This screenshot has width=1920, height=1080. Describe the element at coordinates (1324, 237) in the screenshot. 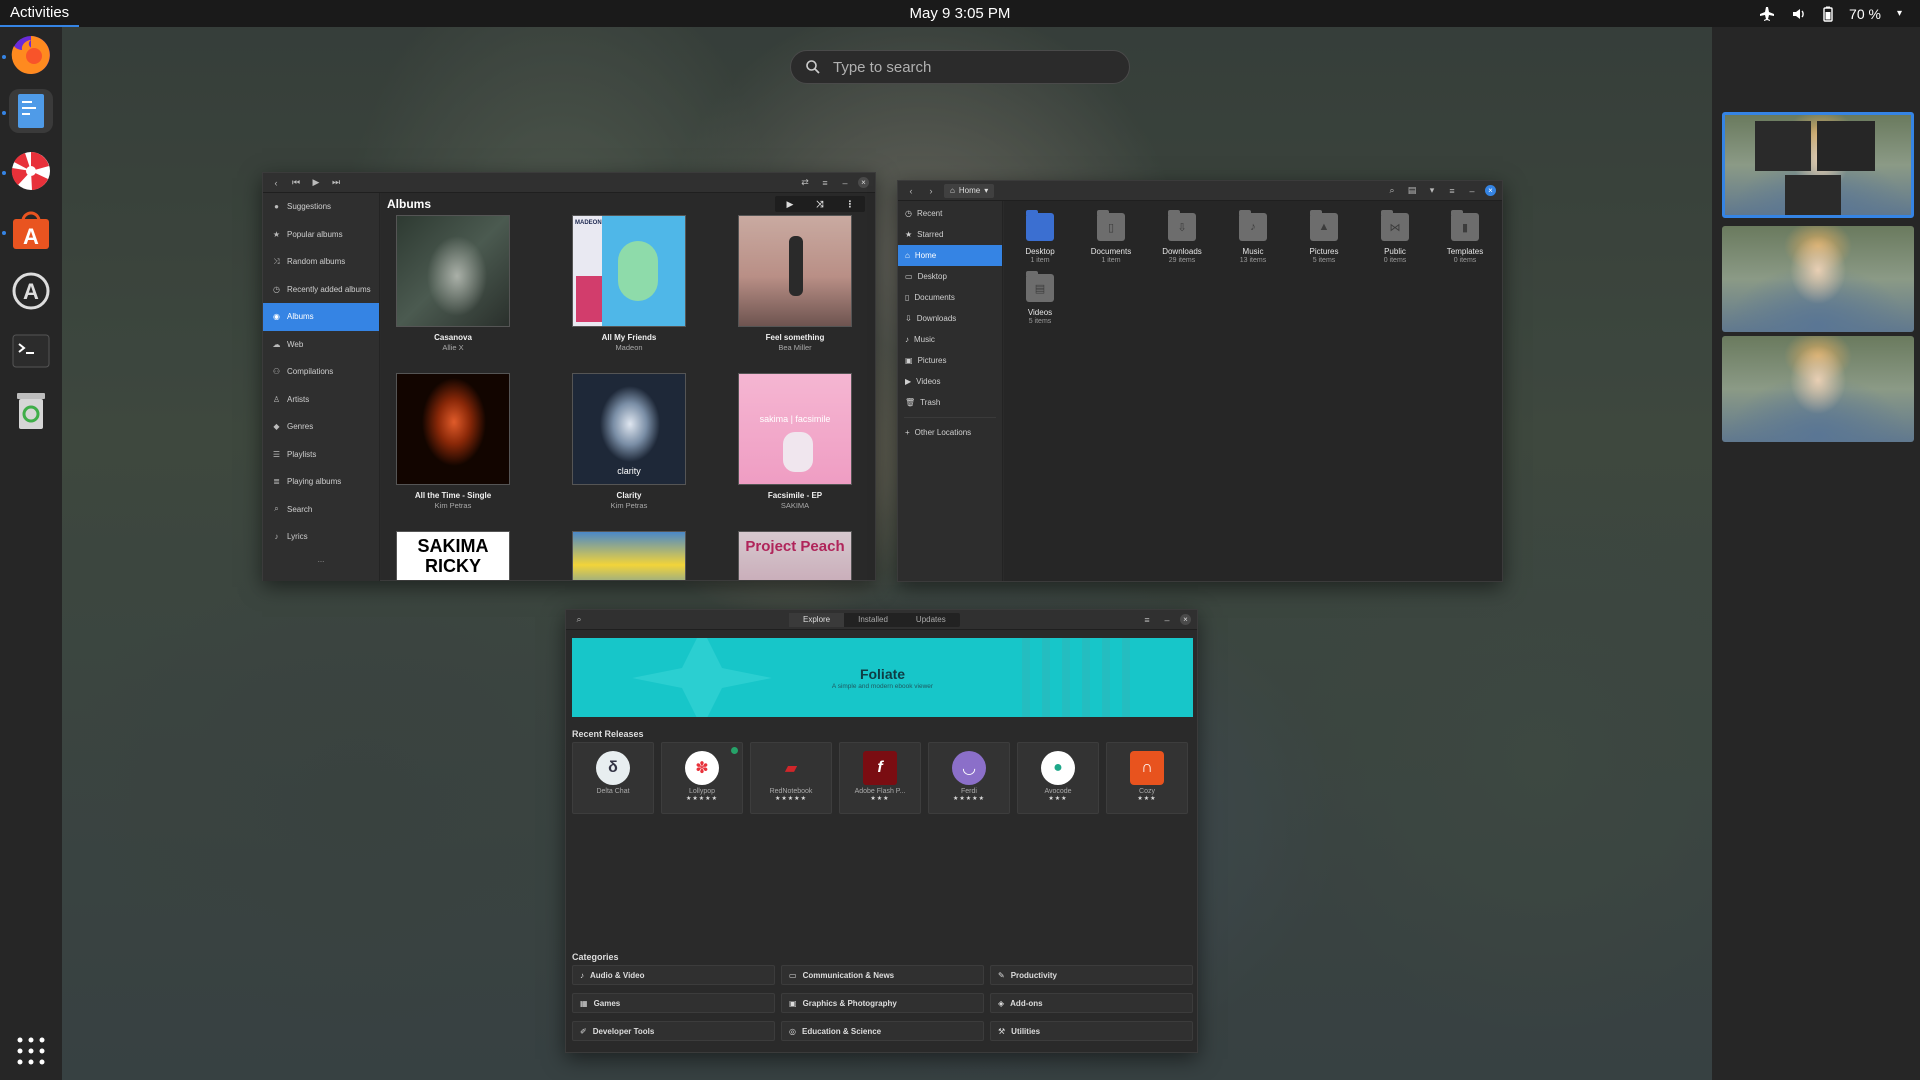

I see `folder-item: ▲ Pictures 5 items` at that location.